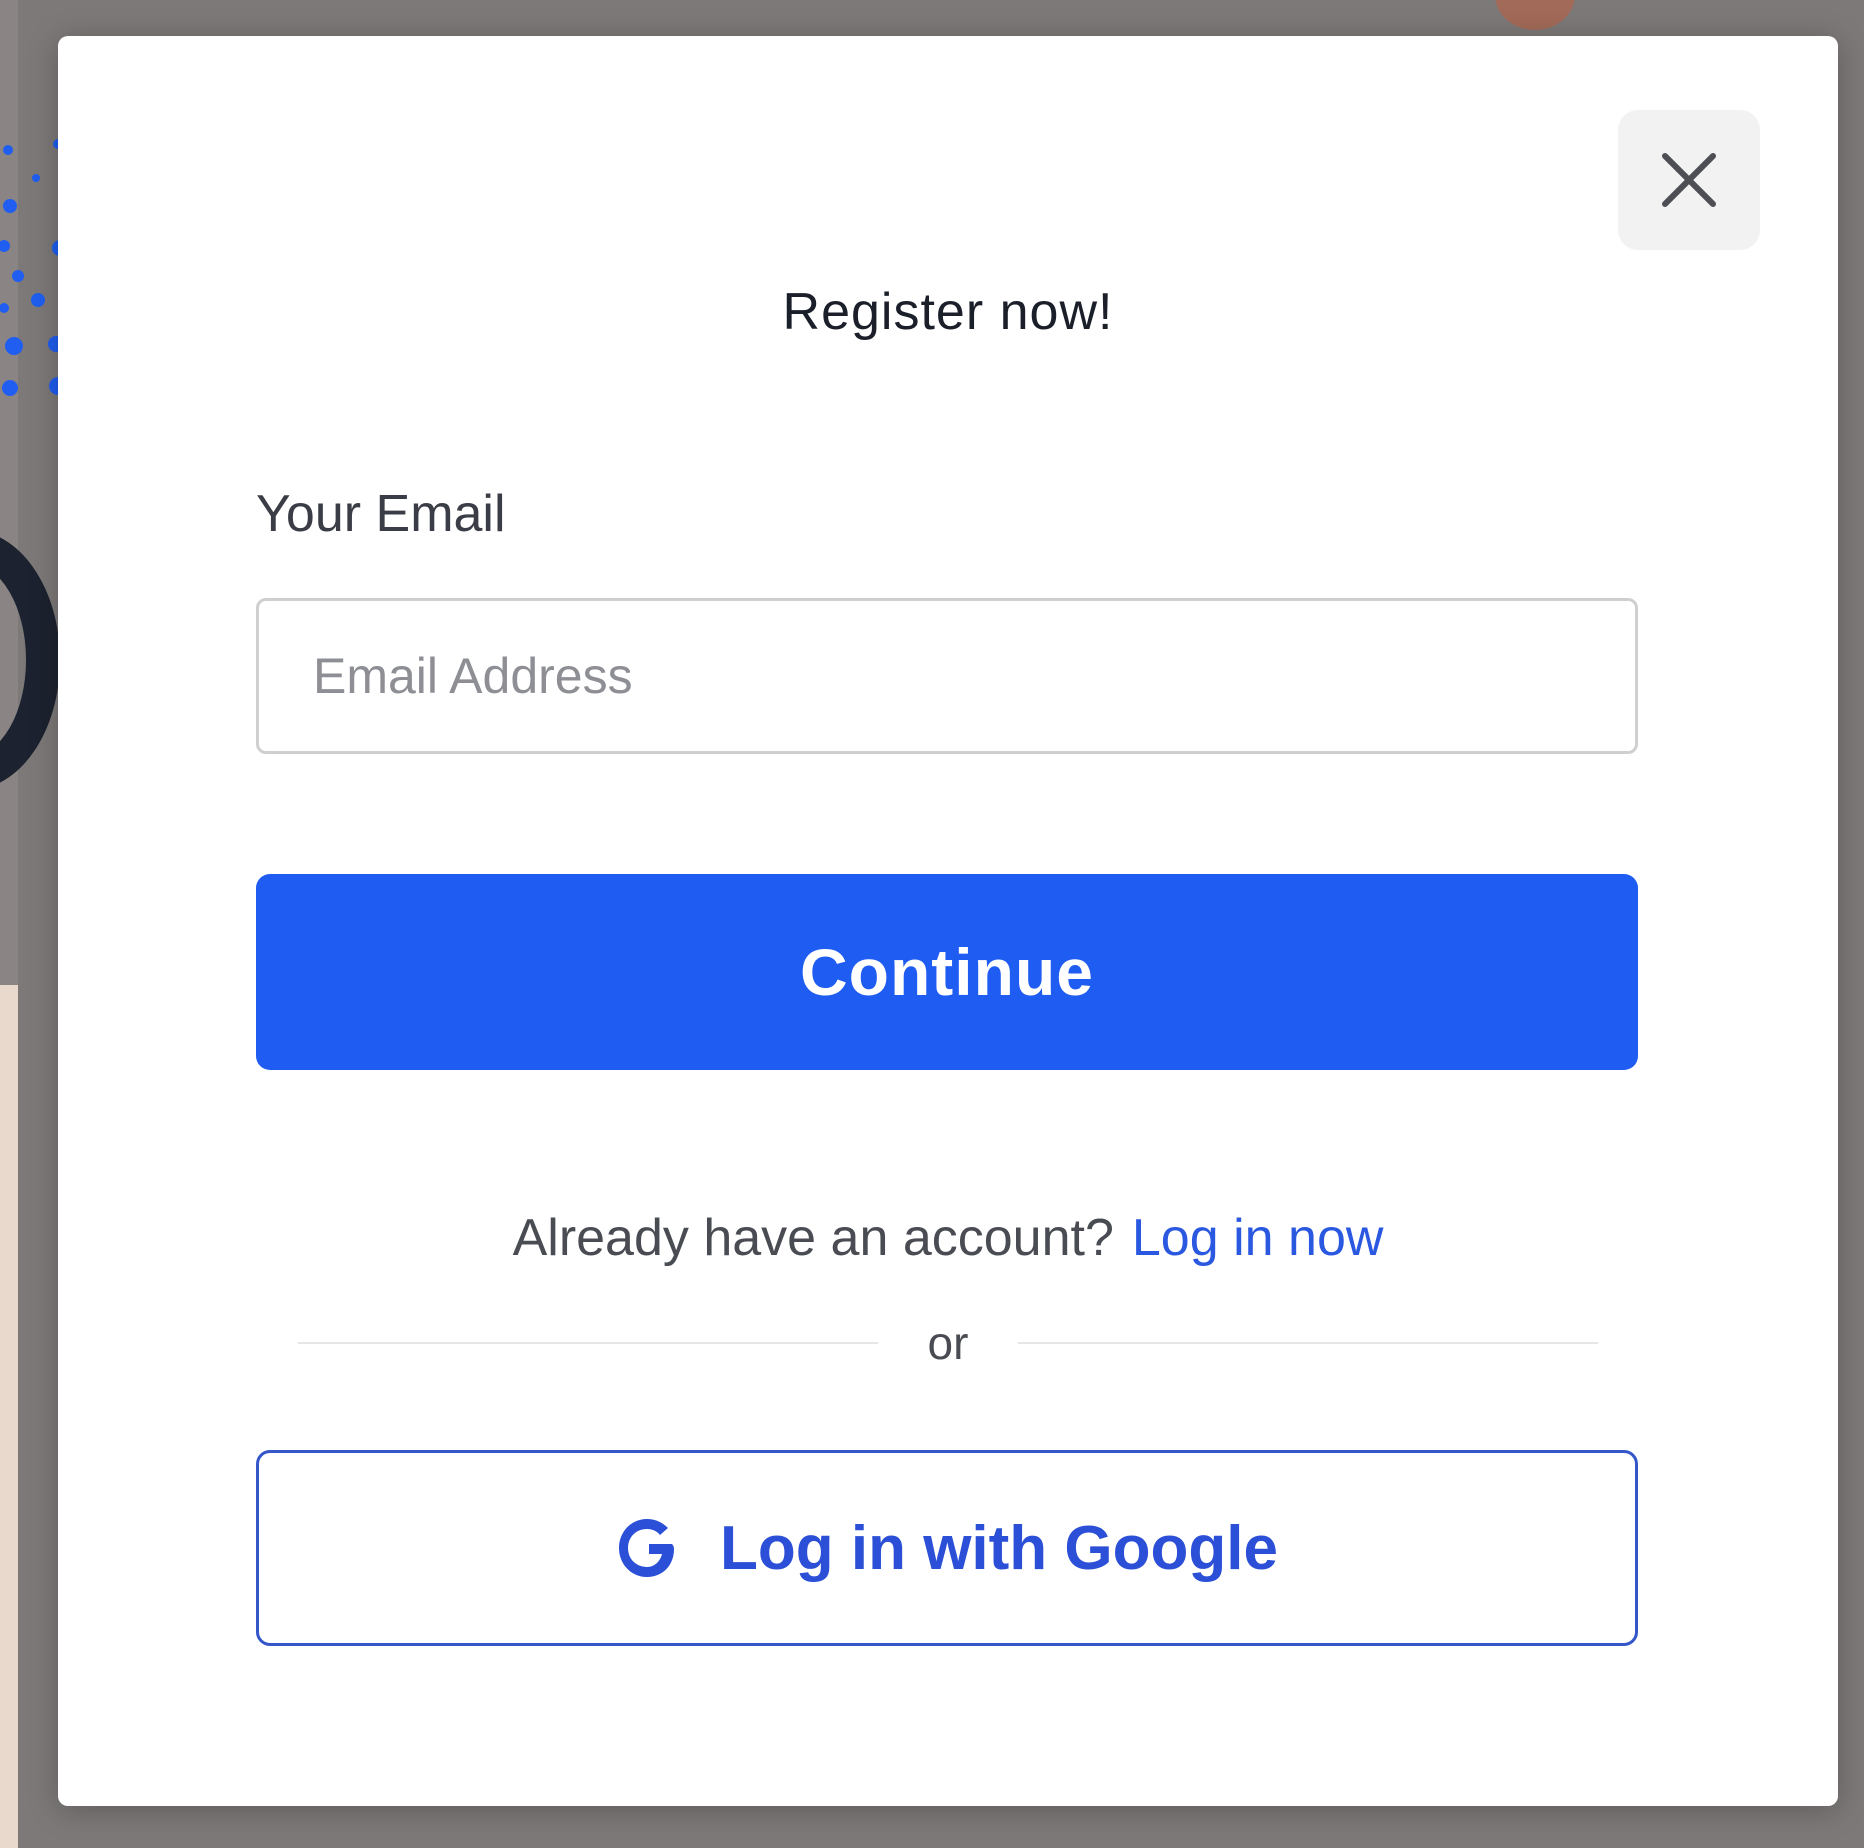  What do you see at coordinates (9, 1416) in the screenshot?
I see `background-peach-panel` at bounding box center [9, 1416].